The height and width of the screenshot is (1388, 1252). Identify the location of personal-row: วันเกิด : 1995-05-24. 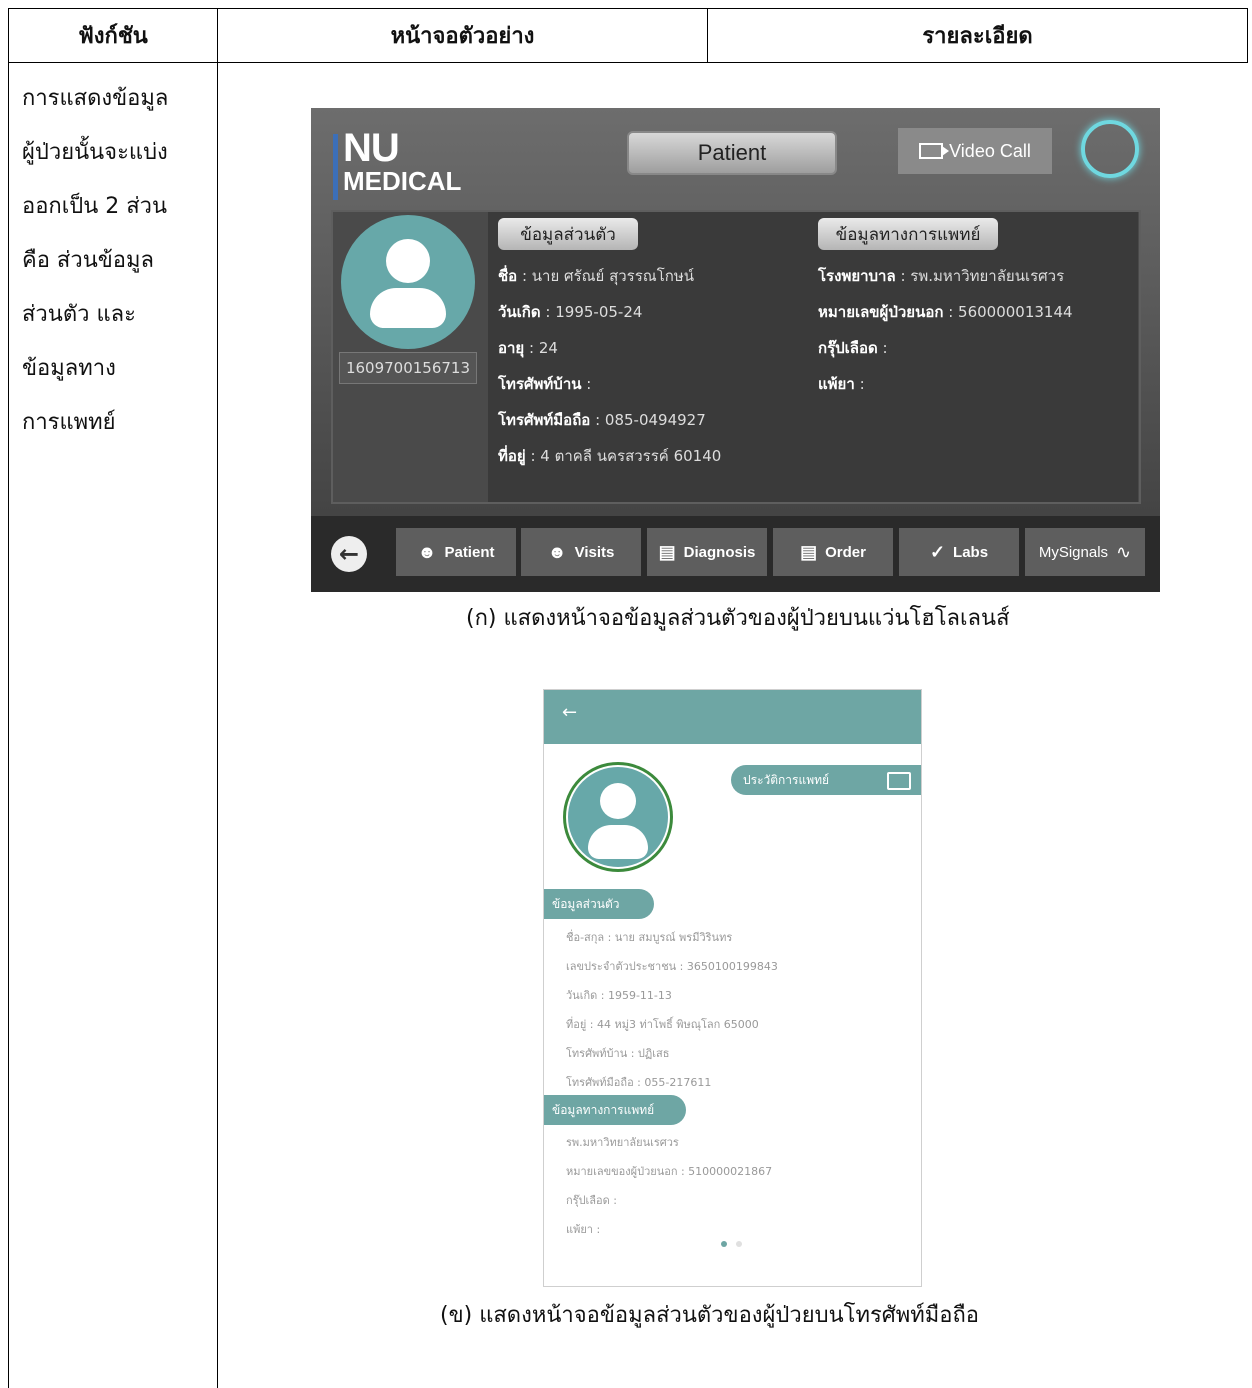
(570, 312).